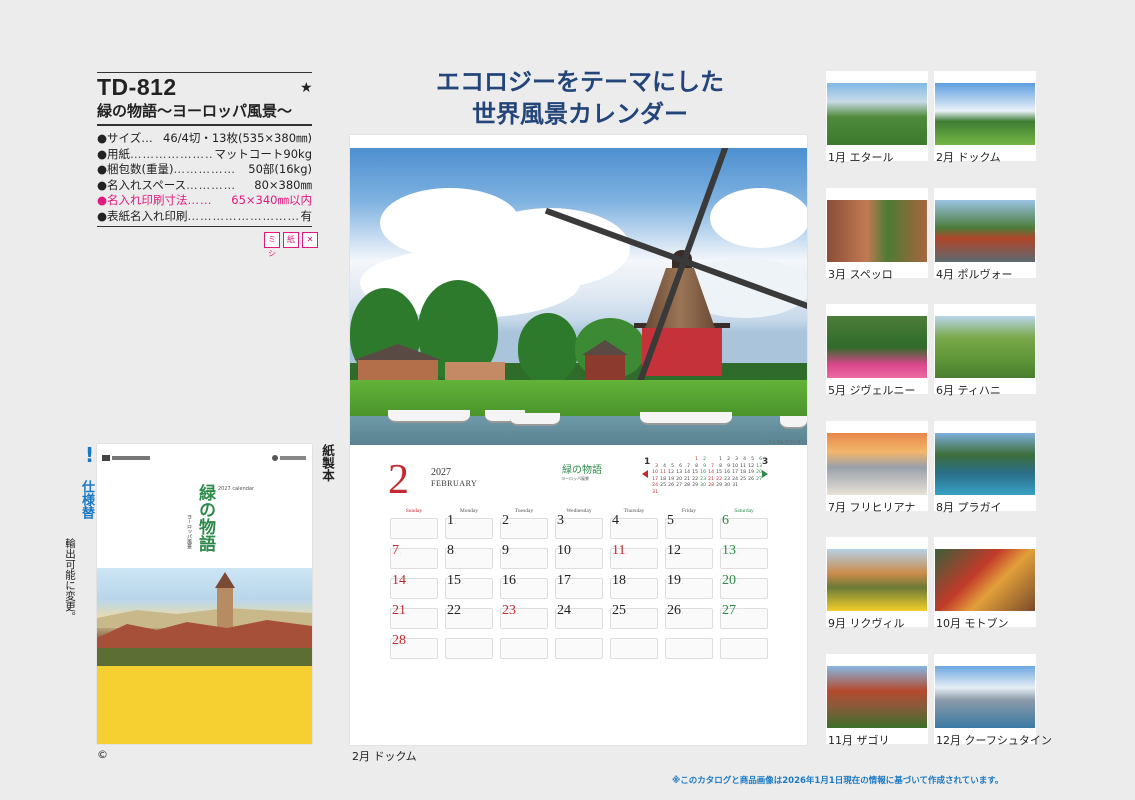  I want to click on month-thumbnail: 12月 クーフシュタイン, so click(993, 700).